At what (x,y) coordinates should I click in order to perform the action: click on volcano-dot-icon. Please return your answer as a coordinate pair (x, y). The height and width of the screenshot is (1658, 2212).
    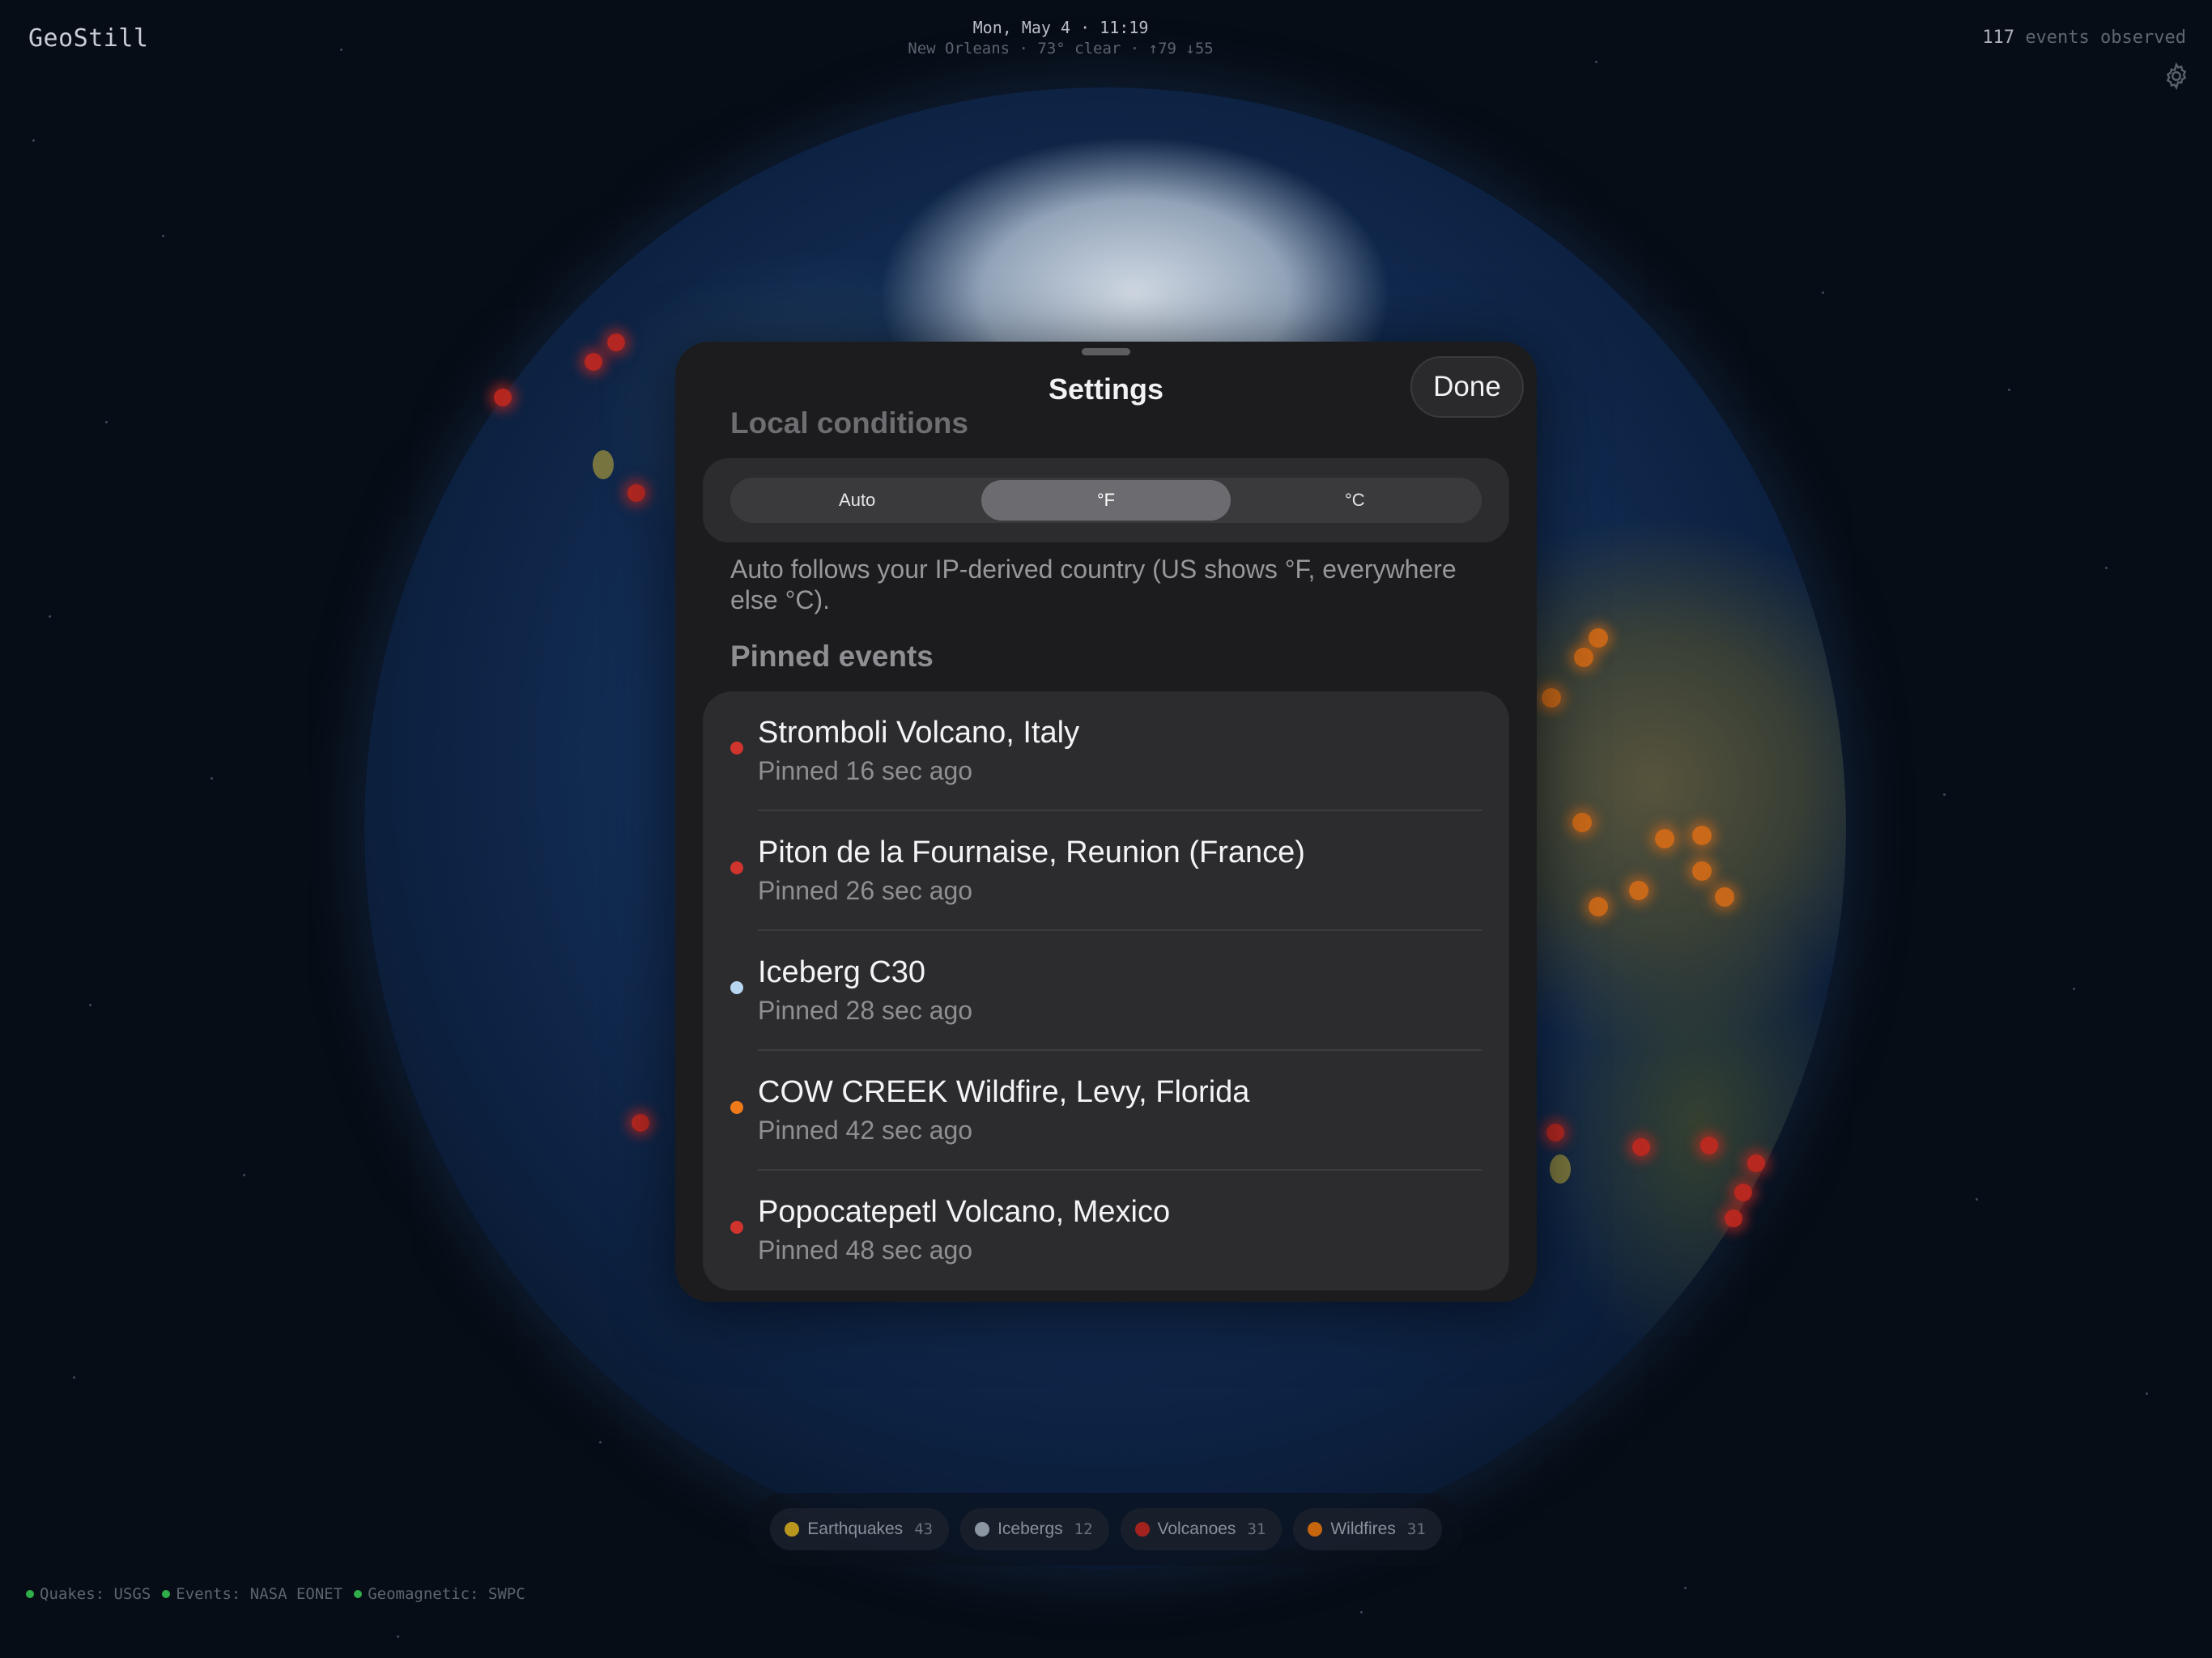
    Looking at the image, I should click on (1142, 1529).